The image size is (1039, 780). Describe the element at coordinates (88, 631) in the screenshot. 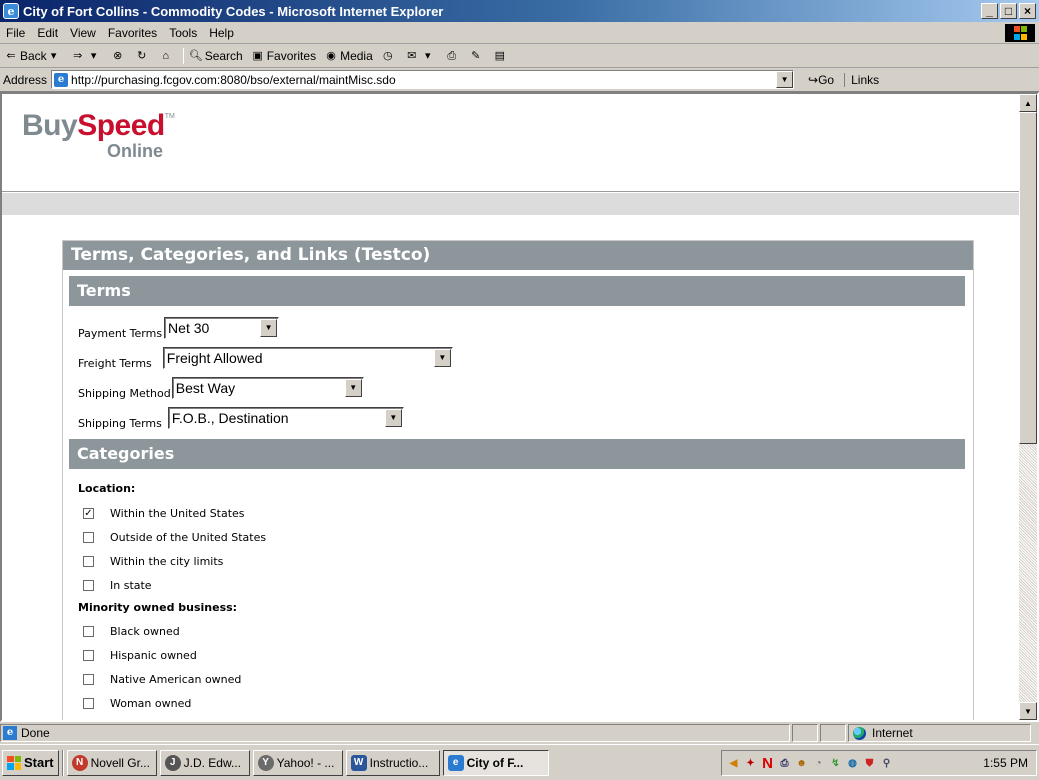

I see `black-owned-checkbox` at that location.